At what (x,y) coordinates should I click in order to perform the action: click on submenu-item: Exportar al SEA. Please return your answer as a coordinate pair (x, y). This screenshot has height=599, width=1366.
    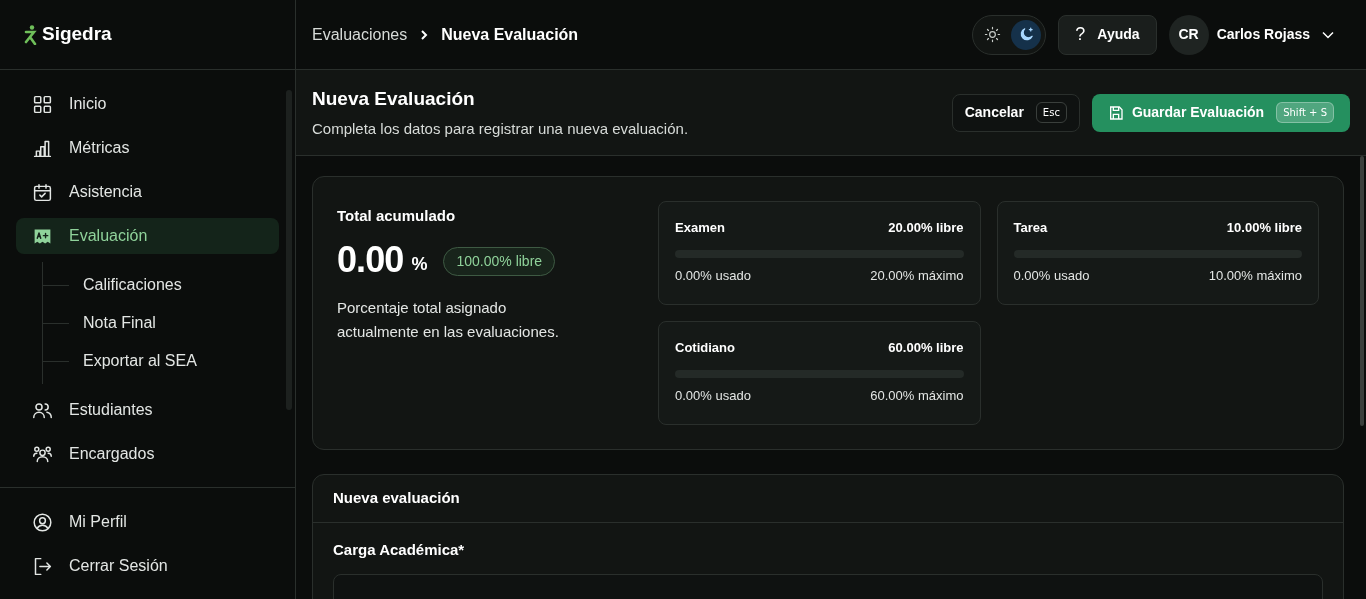
    Looking at the image, I should click on (140, 361).